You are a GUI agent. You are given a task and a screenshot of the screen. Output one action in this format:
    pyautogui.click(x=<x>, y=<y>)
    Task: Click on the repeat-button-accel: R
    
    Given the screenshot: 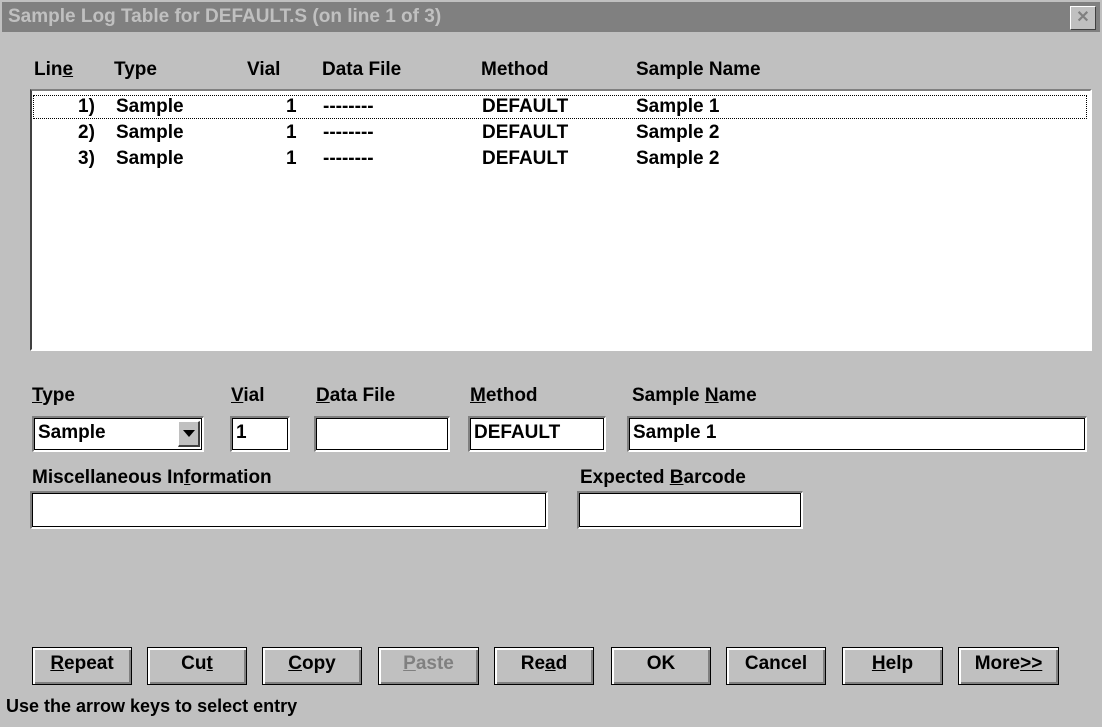 What is the action you would take?
    pyautogui.click(x=57, y=663)
    